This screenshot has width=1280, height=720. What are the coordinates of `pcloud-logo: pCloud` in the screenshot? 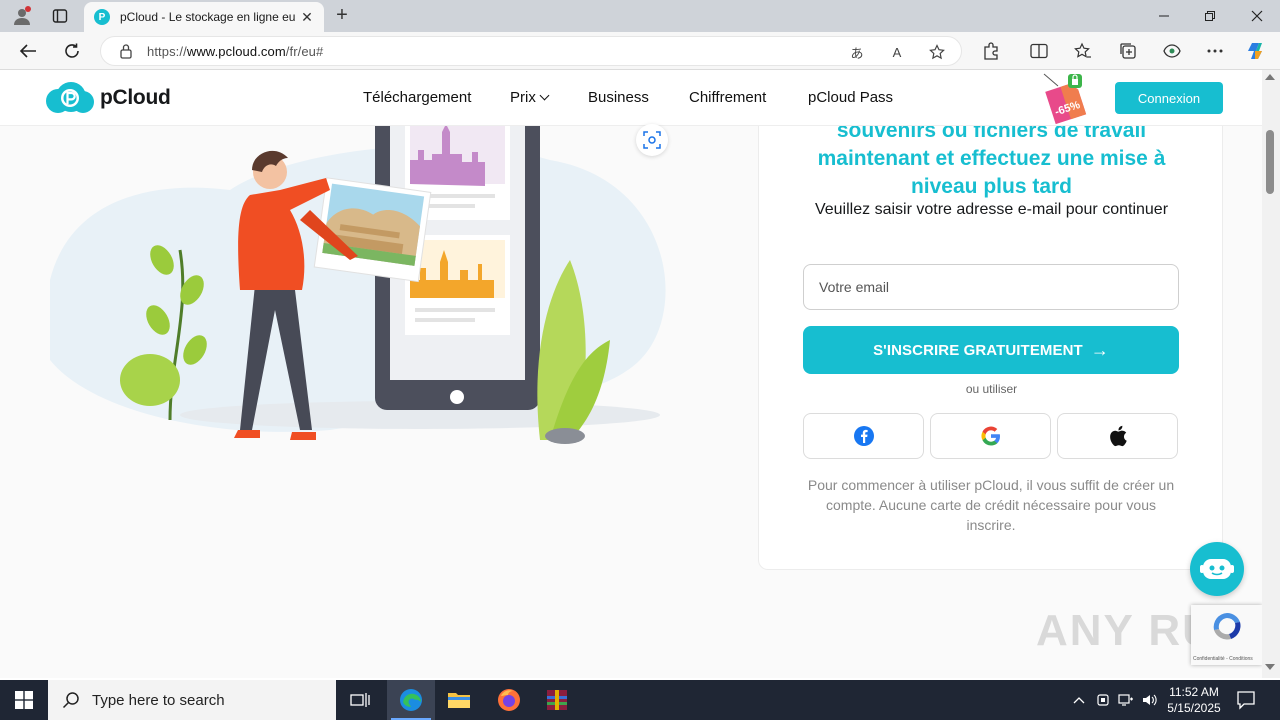 It's located at (107, 98).